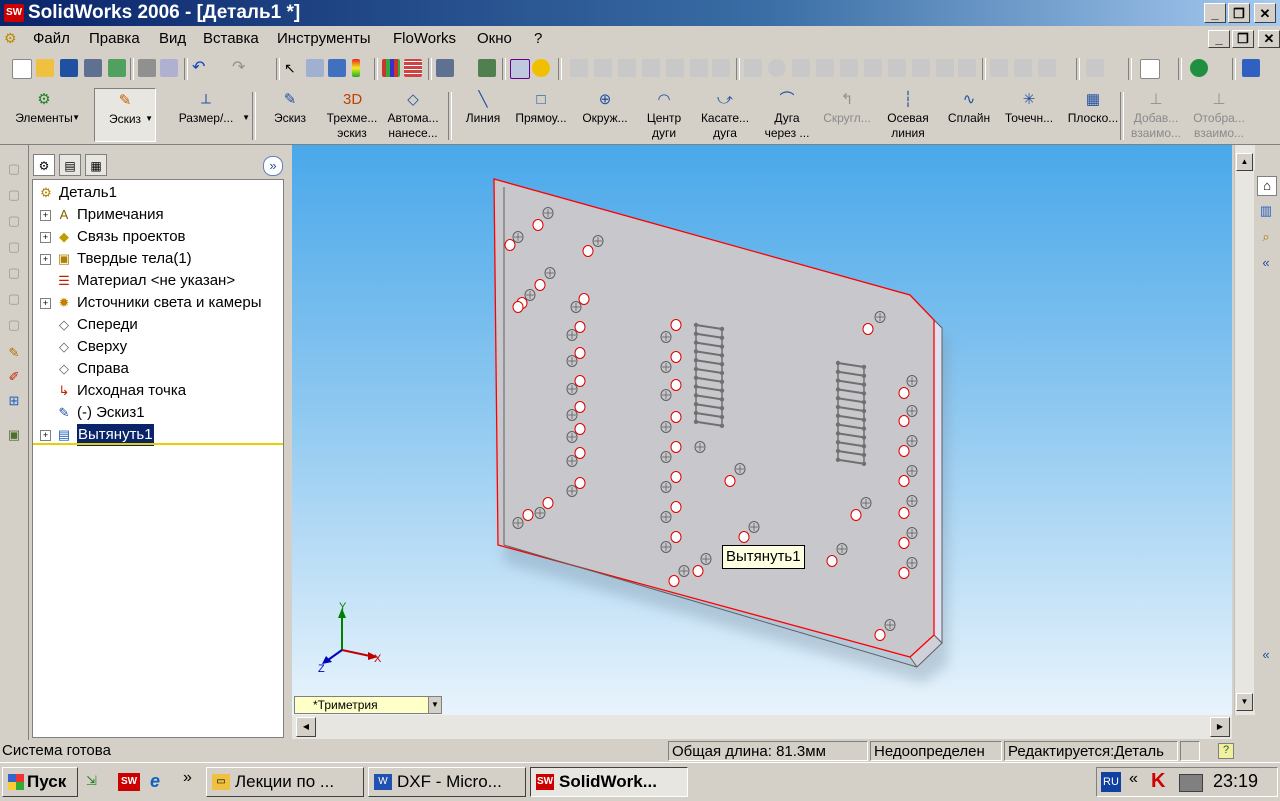 The width and height of the screenshot is (1280, 801). What do you see at coordinates (825, 68) in the screenshot?
I see `feature-4-icon` at bounding box center [825, 68].